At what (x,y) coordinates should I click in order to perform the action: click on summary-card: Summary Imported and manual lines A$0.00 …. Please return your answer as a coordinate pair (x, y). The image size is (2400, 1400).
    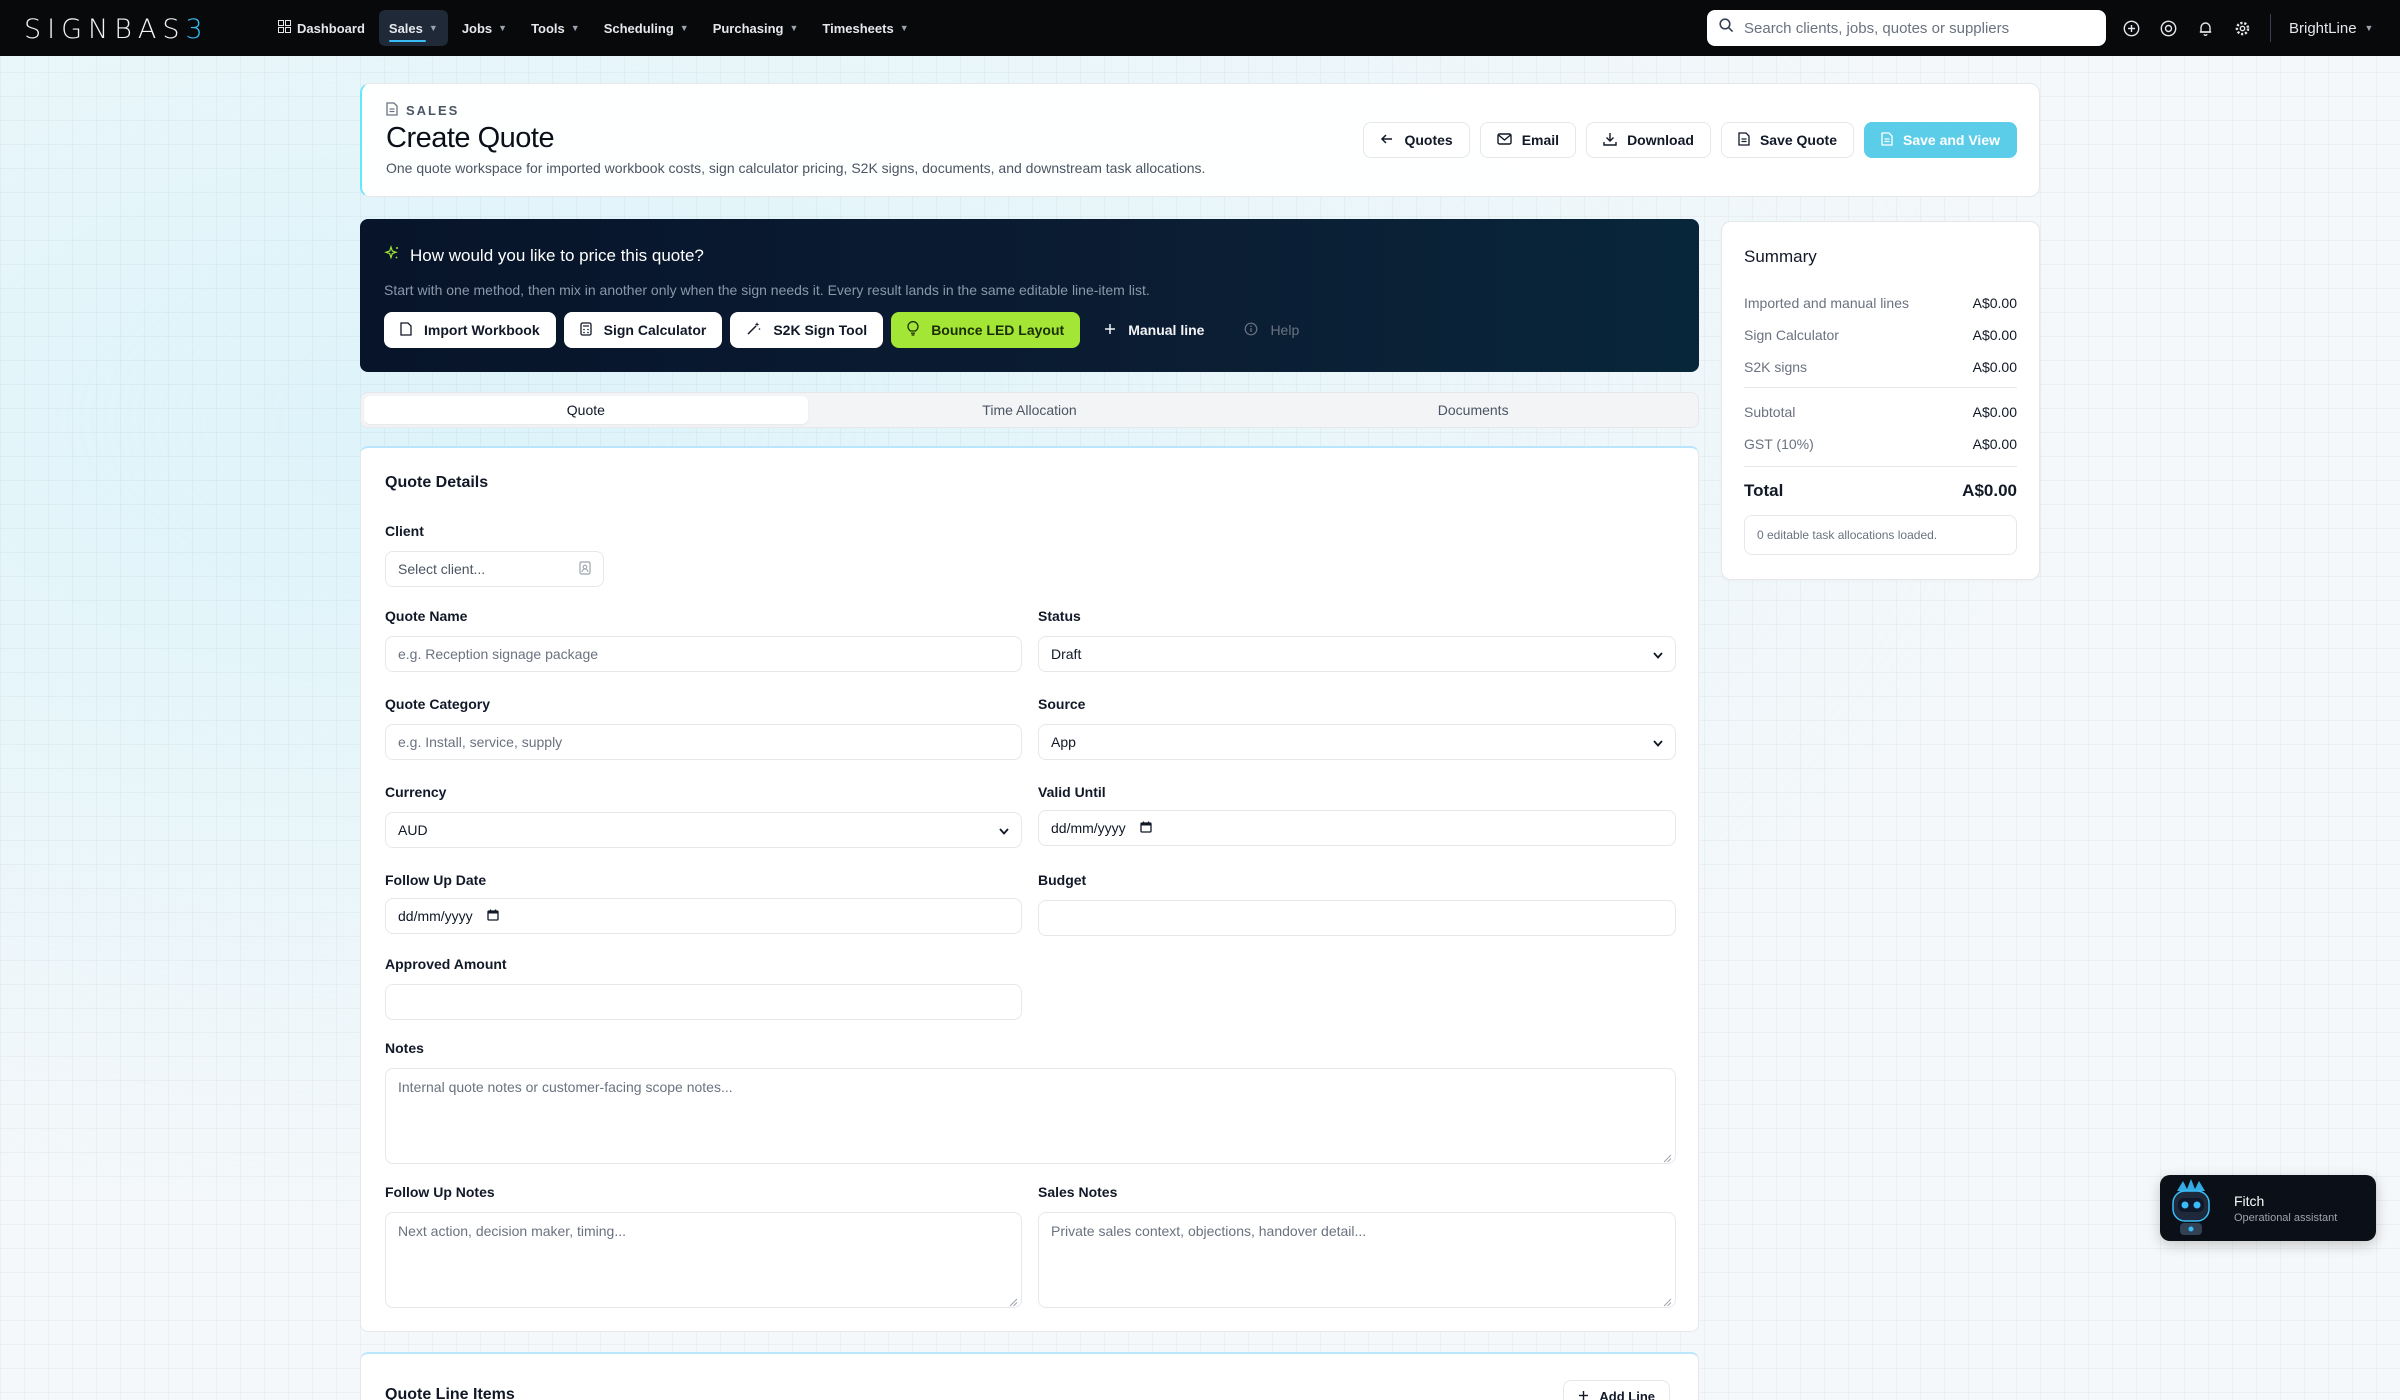
    Looking at the image, I should click on (1880, 400).